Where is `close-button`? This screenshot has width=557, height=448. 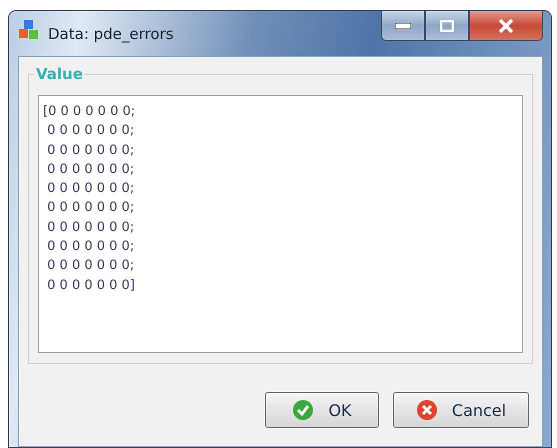
close-button is located at coordinates (506, 26).